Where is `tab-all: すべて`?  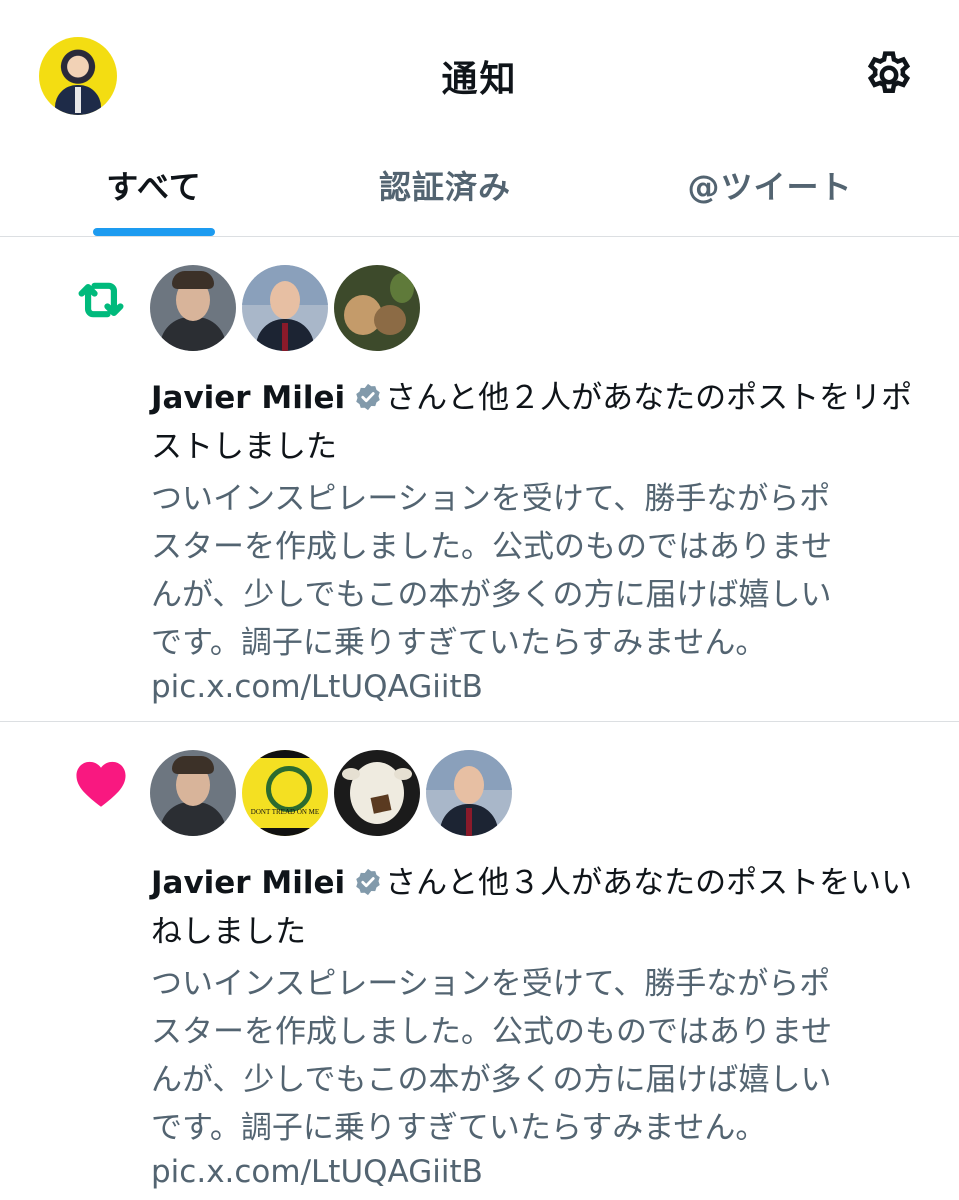
tab-all: すべて is located at coordinates (154, 185).